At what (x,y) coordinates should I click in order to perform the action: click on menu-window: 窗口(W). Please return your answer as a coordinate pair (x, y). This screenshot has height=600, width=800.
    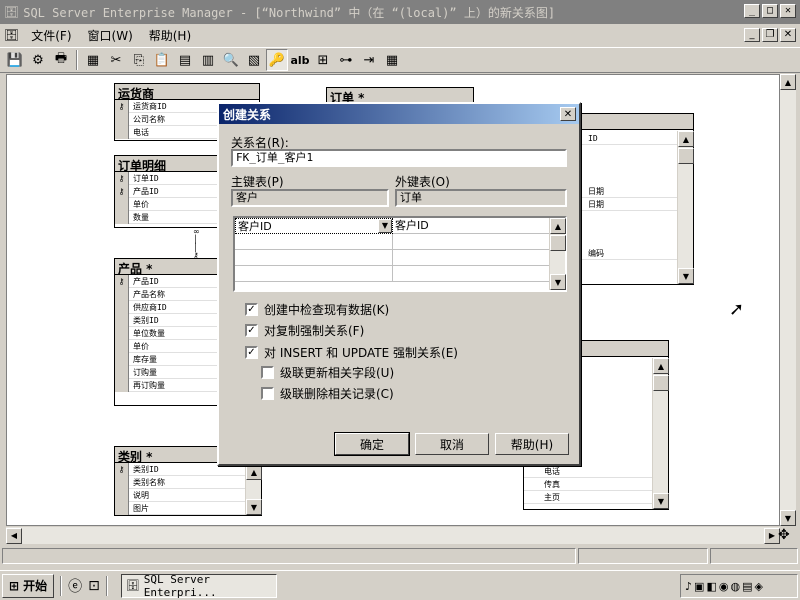
    Looking at the image, I should click on (110, 35).